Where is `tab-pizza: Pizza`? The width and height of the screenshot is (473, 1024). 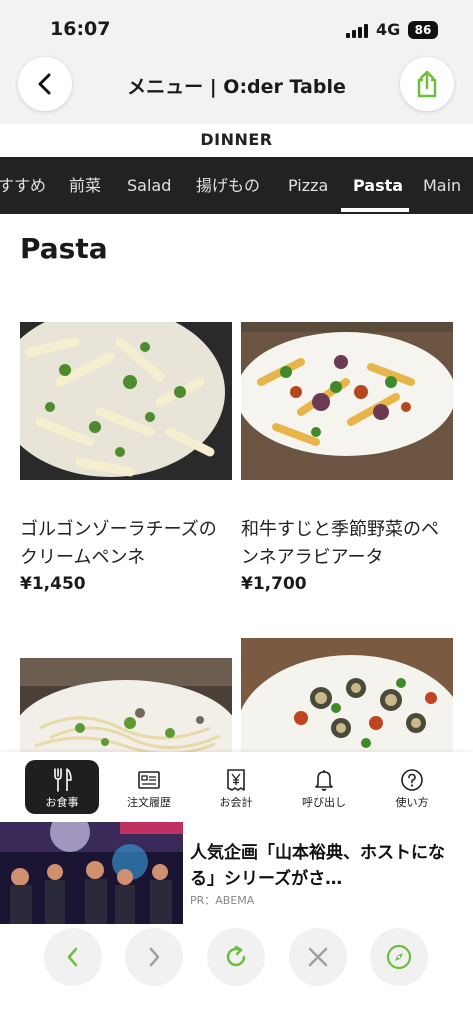
tab-pizza: Pizza is located at coordinates (308, 185).